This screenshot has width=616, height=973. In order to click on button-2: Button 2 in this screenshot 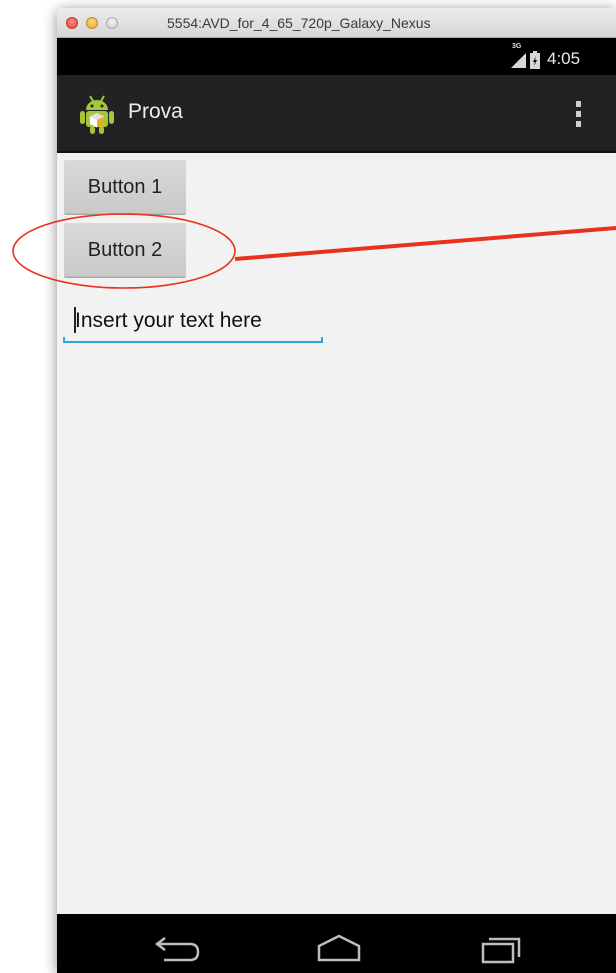, I will do `click(125, 250)`.